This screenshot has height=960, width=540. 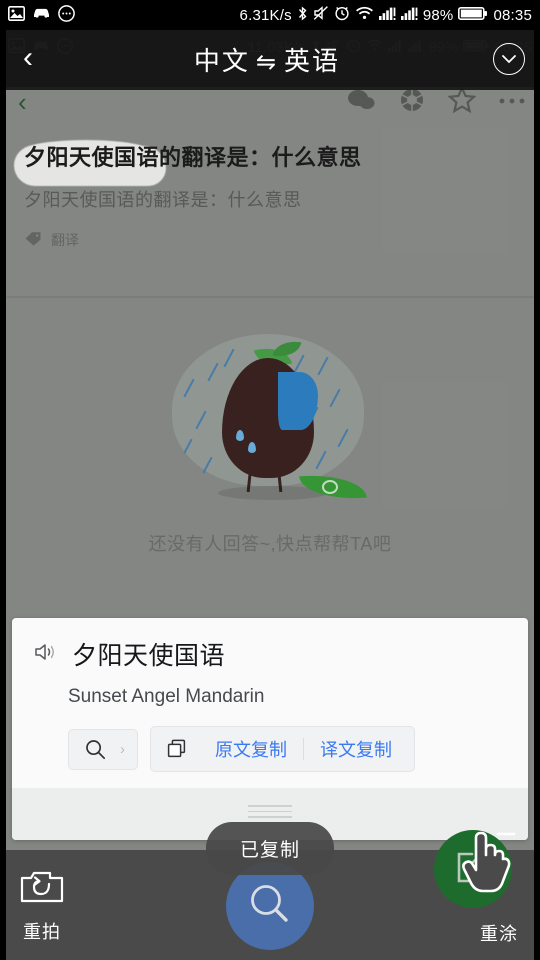 What do you see at coordinates (473, 15) in the screenshot?
I see `battery-icon` at bounding box center [473, 15].